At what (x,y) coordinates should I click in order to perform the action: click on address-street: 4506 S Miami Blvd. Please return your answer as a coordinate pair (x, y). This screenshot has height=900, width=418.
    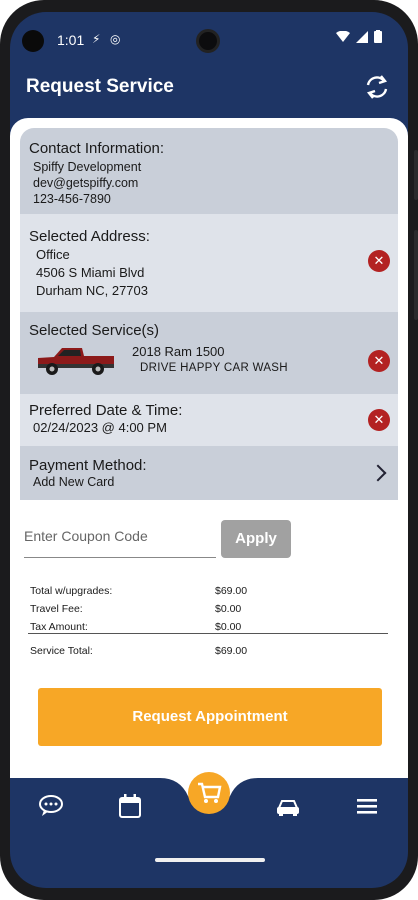
    Looking at the image, I should click on (90, 272).